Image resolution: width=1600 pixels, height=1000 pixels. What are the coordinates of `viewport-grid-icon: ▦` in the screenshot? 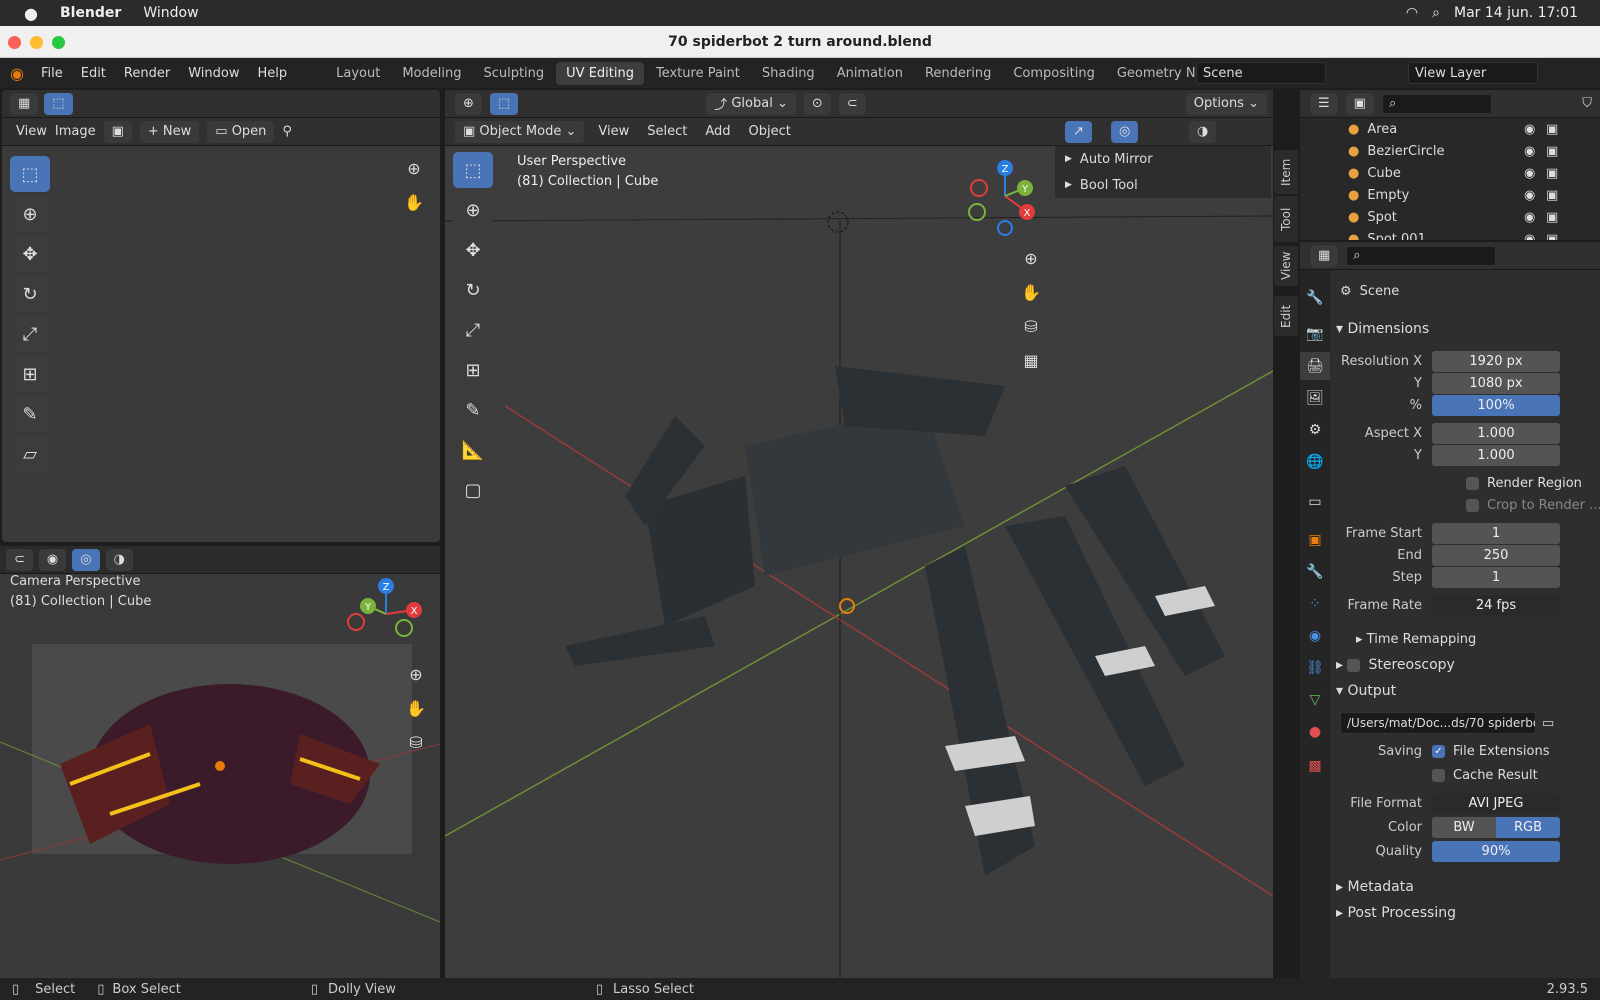 It's located at (1031, 360).